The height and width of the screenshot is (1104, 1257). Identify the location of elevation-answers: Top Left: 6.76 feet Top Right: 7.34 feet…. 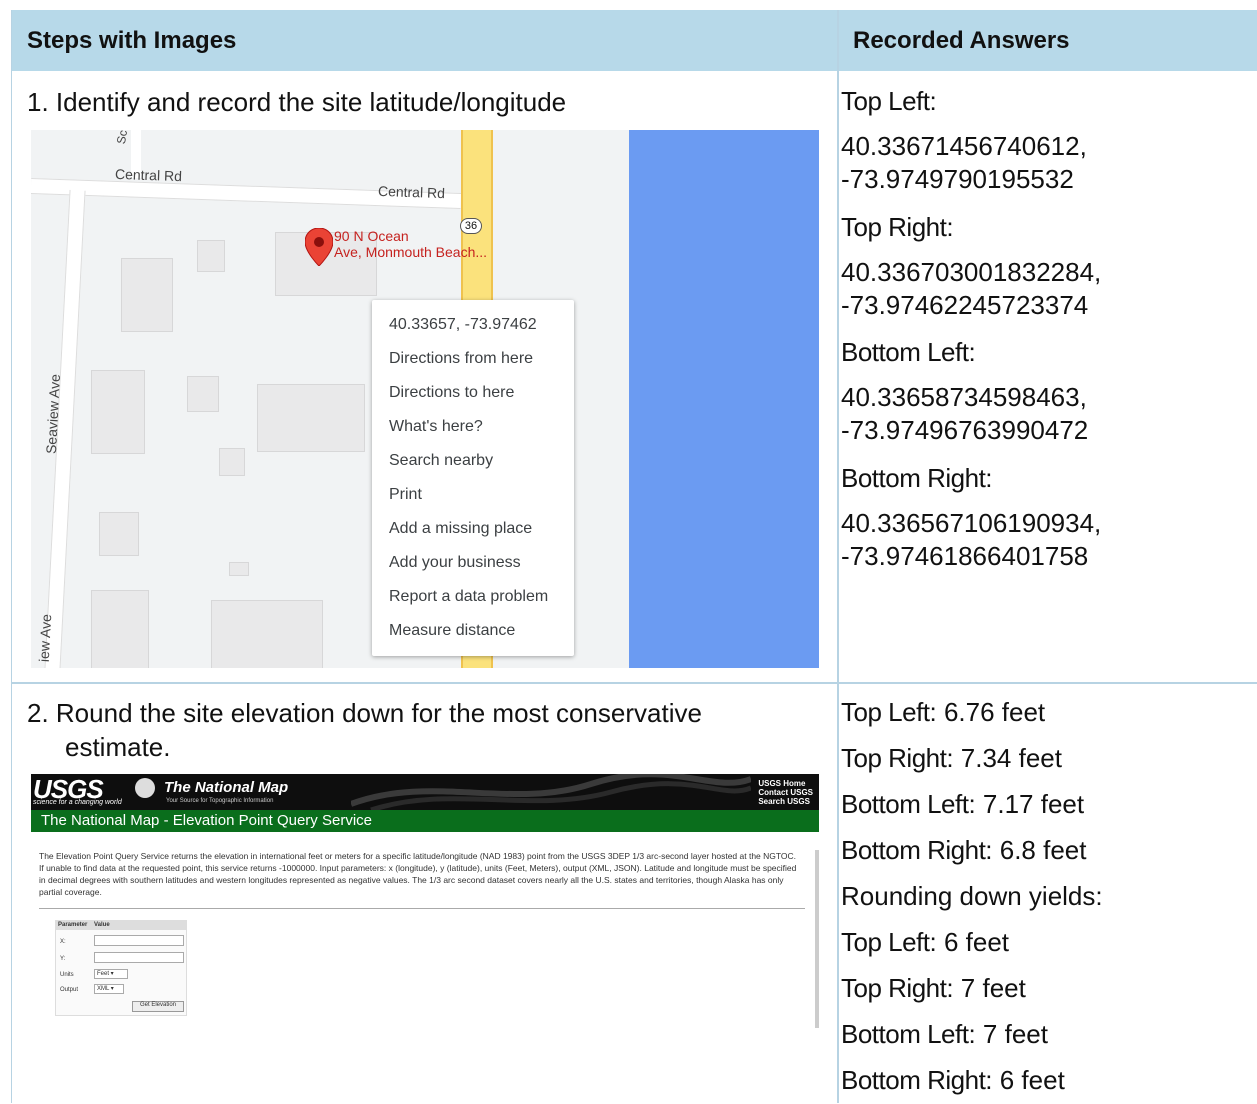
(972, 896).